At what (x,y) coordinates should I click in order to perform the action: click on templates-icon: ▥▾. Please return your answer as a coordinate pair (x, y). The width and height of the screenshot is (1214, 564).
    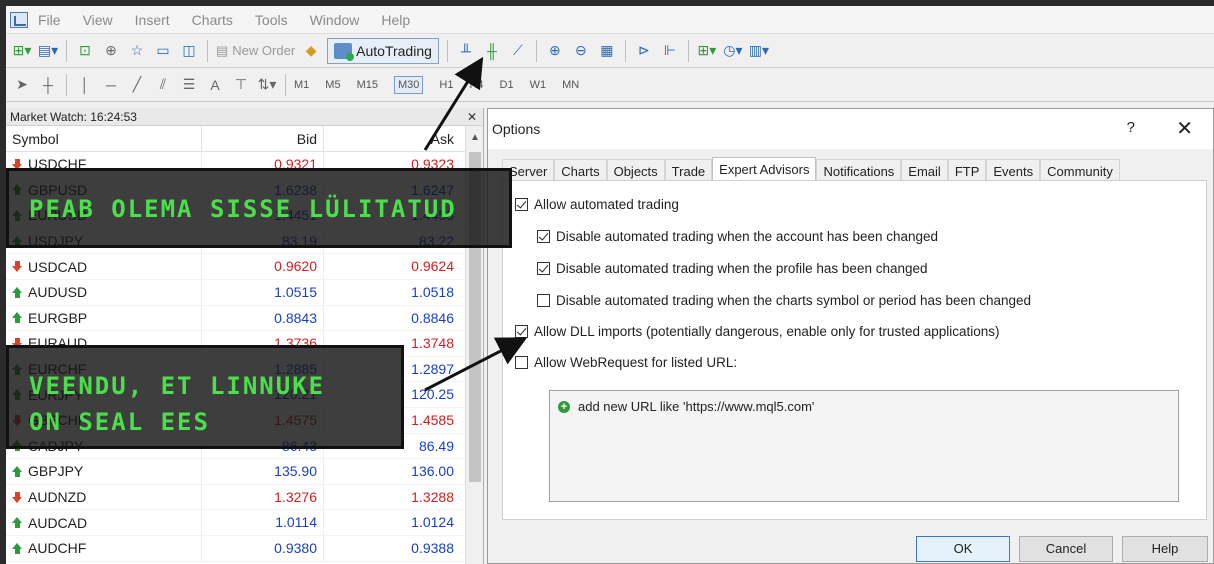
    Looking at the image, I should click on (759, 51).